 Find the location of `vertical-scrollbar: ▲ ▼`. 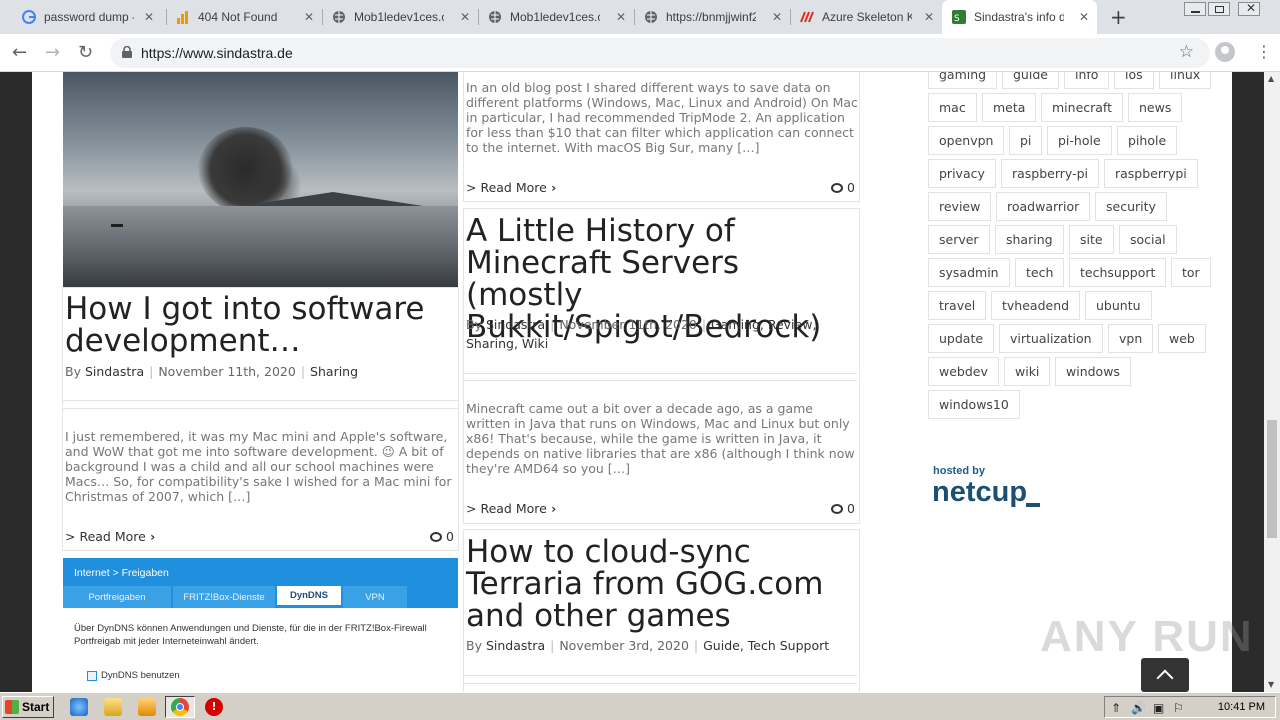

vertical-scrollbar: ▲ ▼ is located at coordinates (1272, 382).